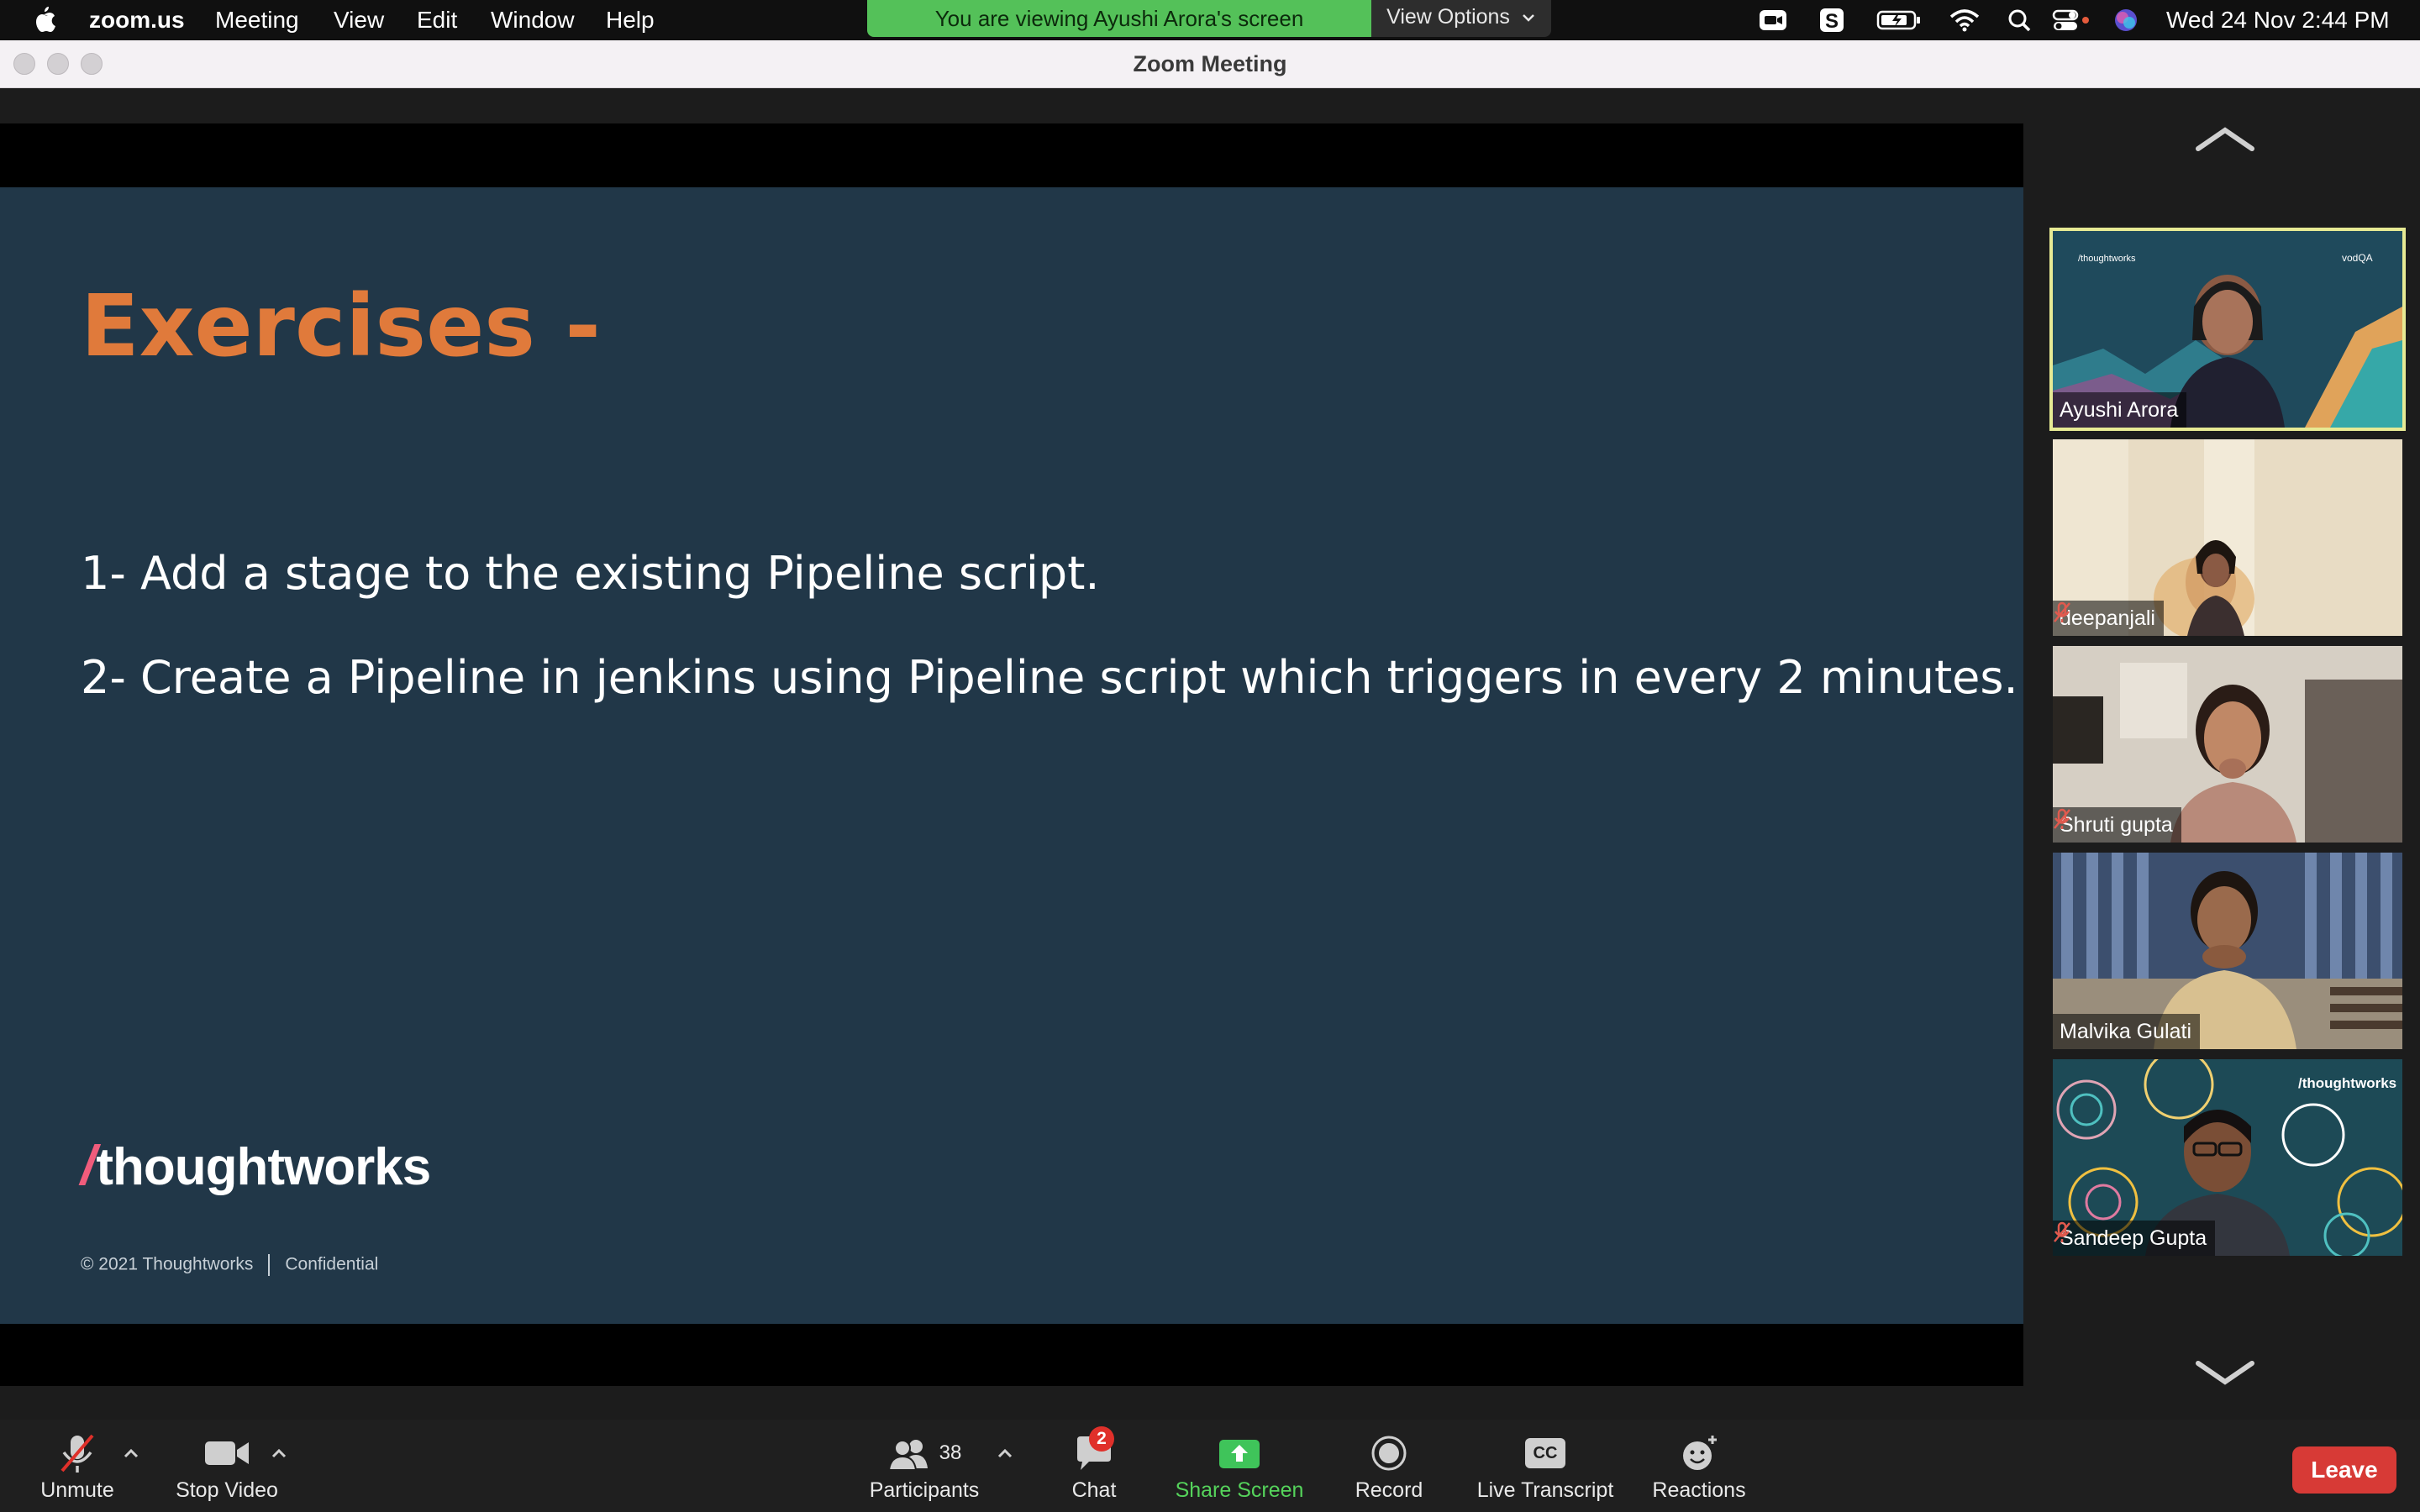  Describe the element at coordinates (257, 20) in the screenshot. I see `menu-meeting: Meeting` at that location.